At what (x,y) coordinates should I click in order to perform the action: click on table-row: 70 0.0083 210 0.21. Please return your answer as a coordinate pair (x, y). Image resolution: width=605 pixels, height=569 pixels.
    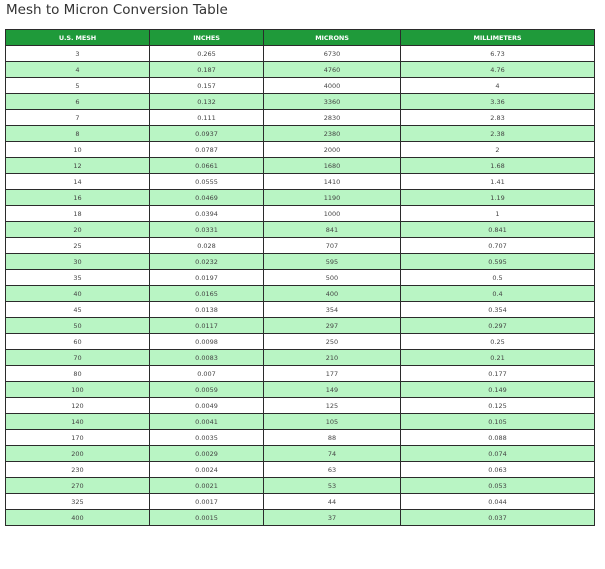
    Looking at the image, I should click on (300, 357).